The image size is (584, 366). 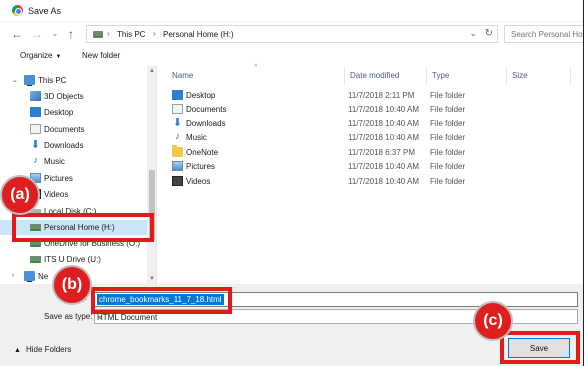 I want to click on search-box, so click(x=544, y=34).